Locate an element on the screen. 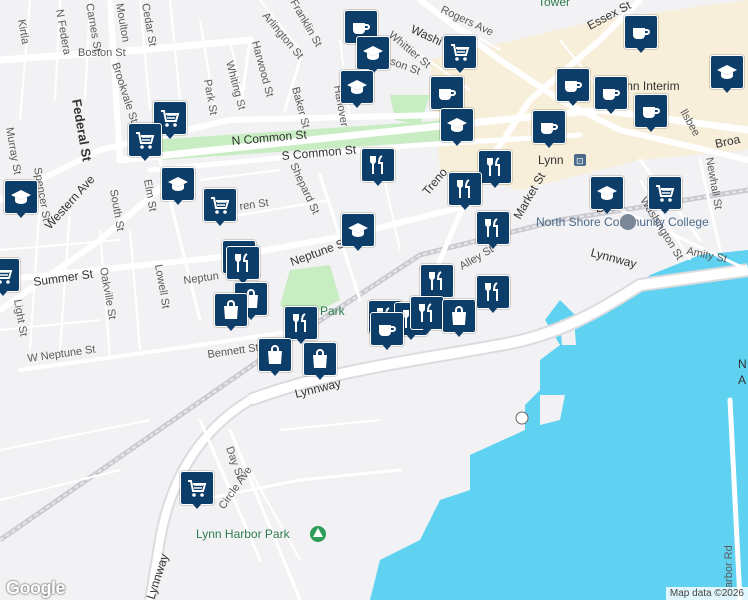 This screenshot has width=748, height=600. street-label-neptune-st-2: Neptun is located at coordinates (201, 278).